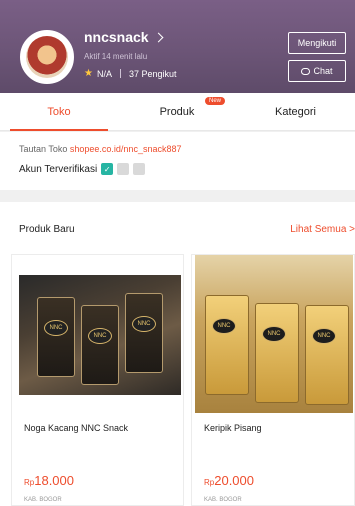  I want to click on tab-toko-label: Toko, so click(59, 112).